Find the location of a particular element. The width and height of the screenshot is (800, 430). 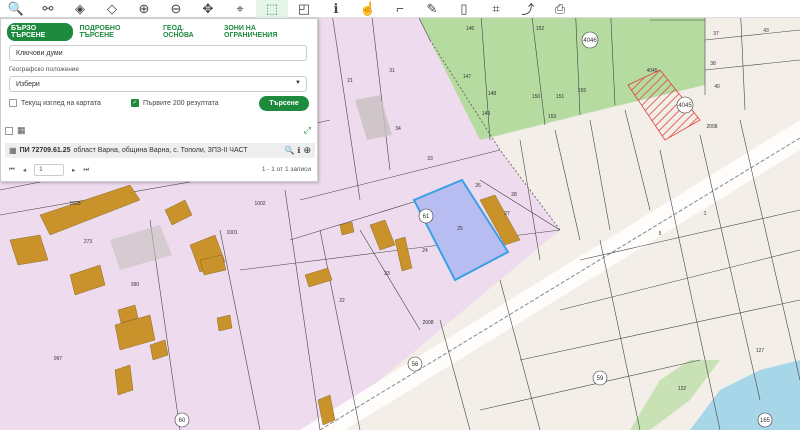

chevron-down-icon: ▼ is located at coordinates (298, 83).